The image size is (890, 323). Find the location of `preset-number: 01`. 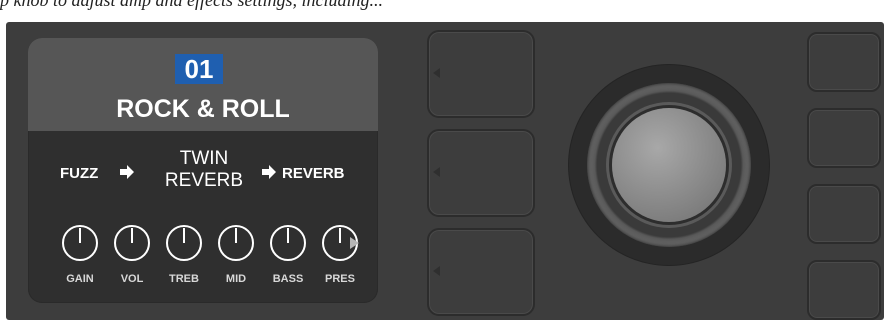

preset-number: 01 is located at coordinates (199, 69).